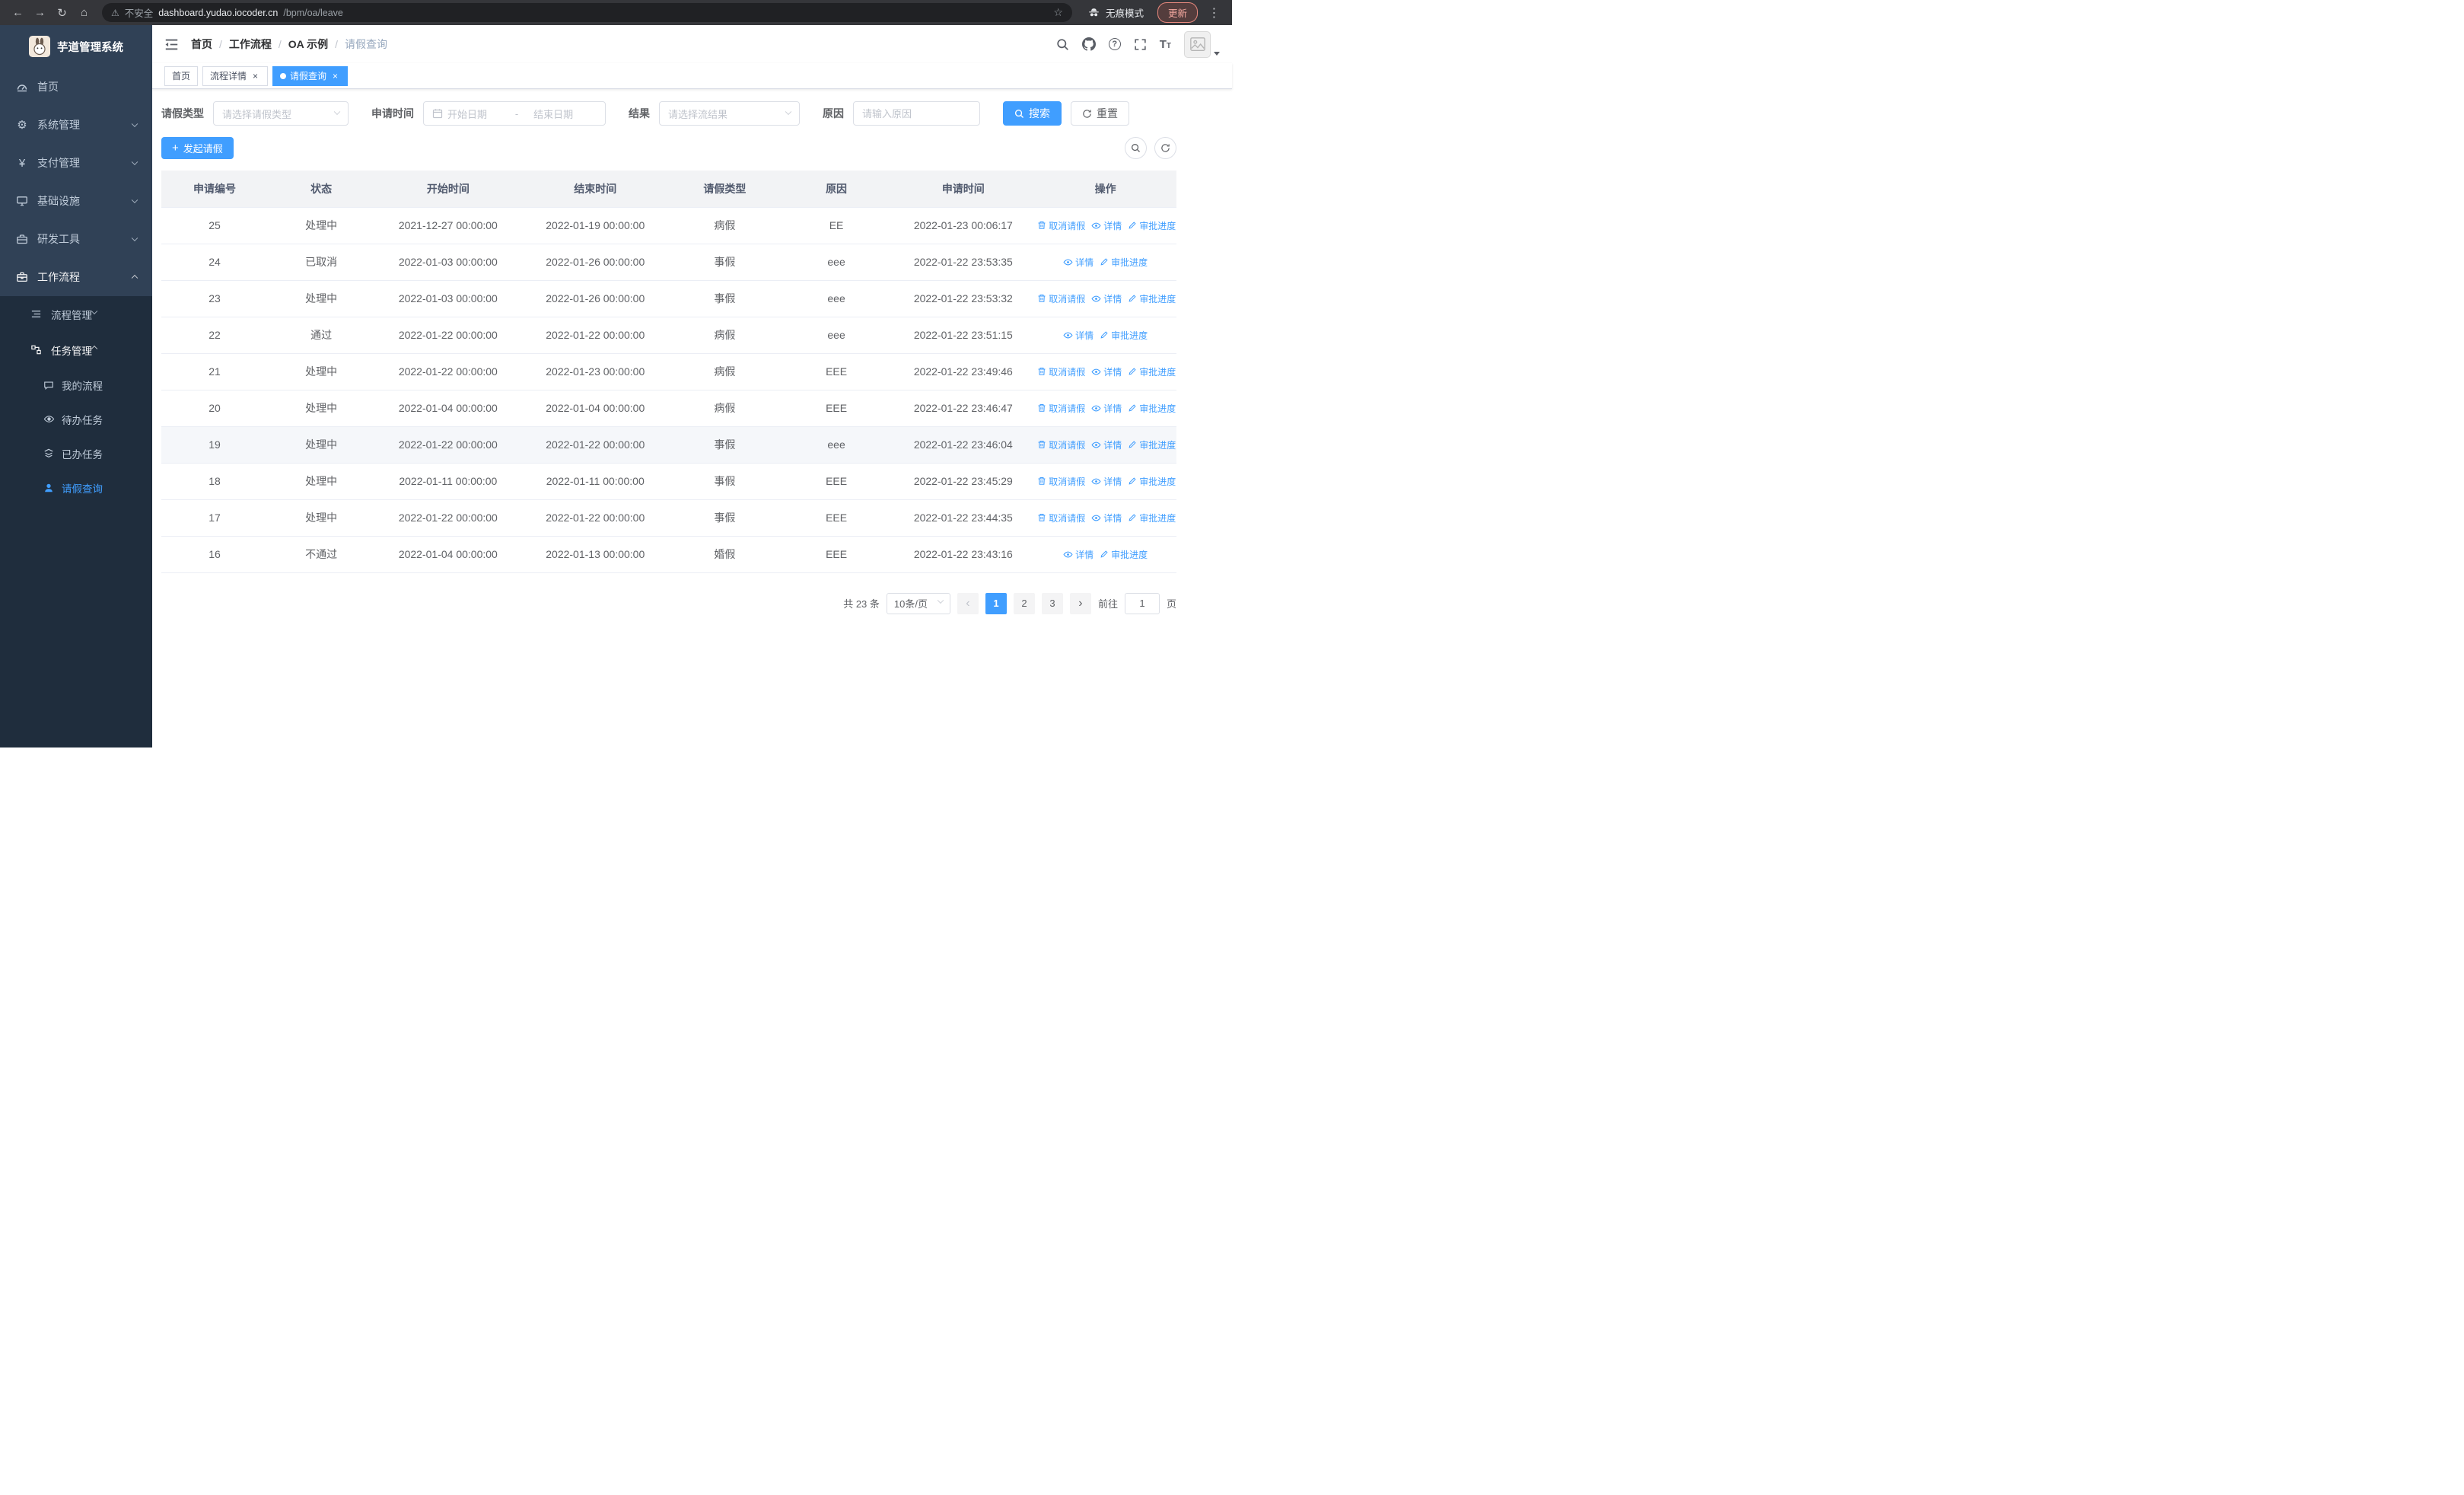  What do you see at coordinates (1024, 603) in the screenshot?
I see `page-button-2: 2` at bounding box center [1024, 603].